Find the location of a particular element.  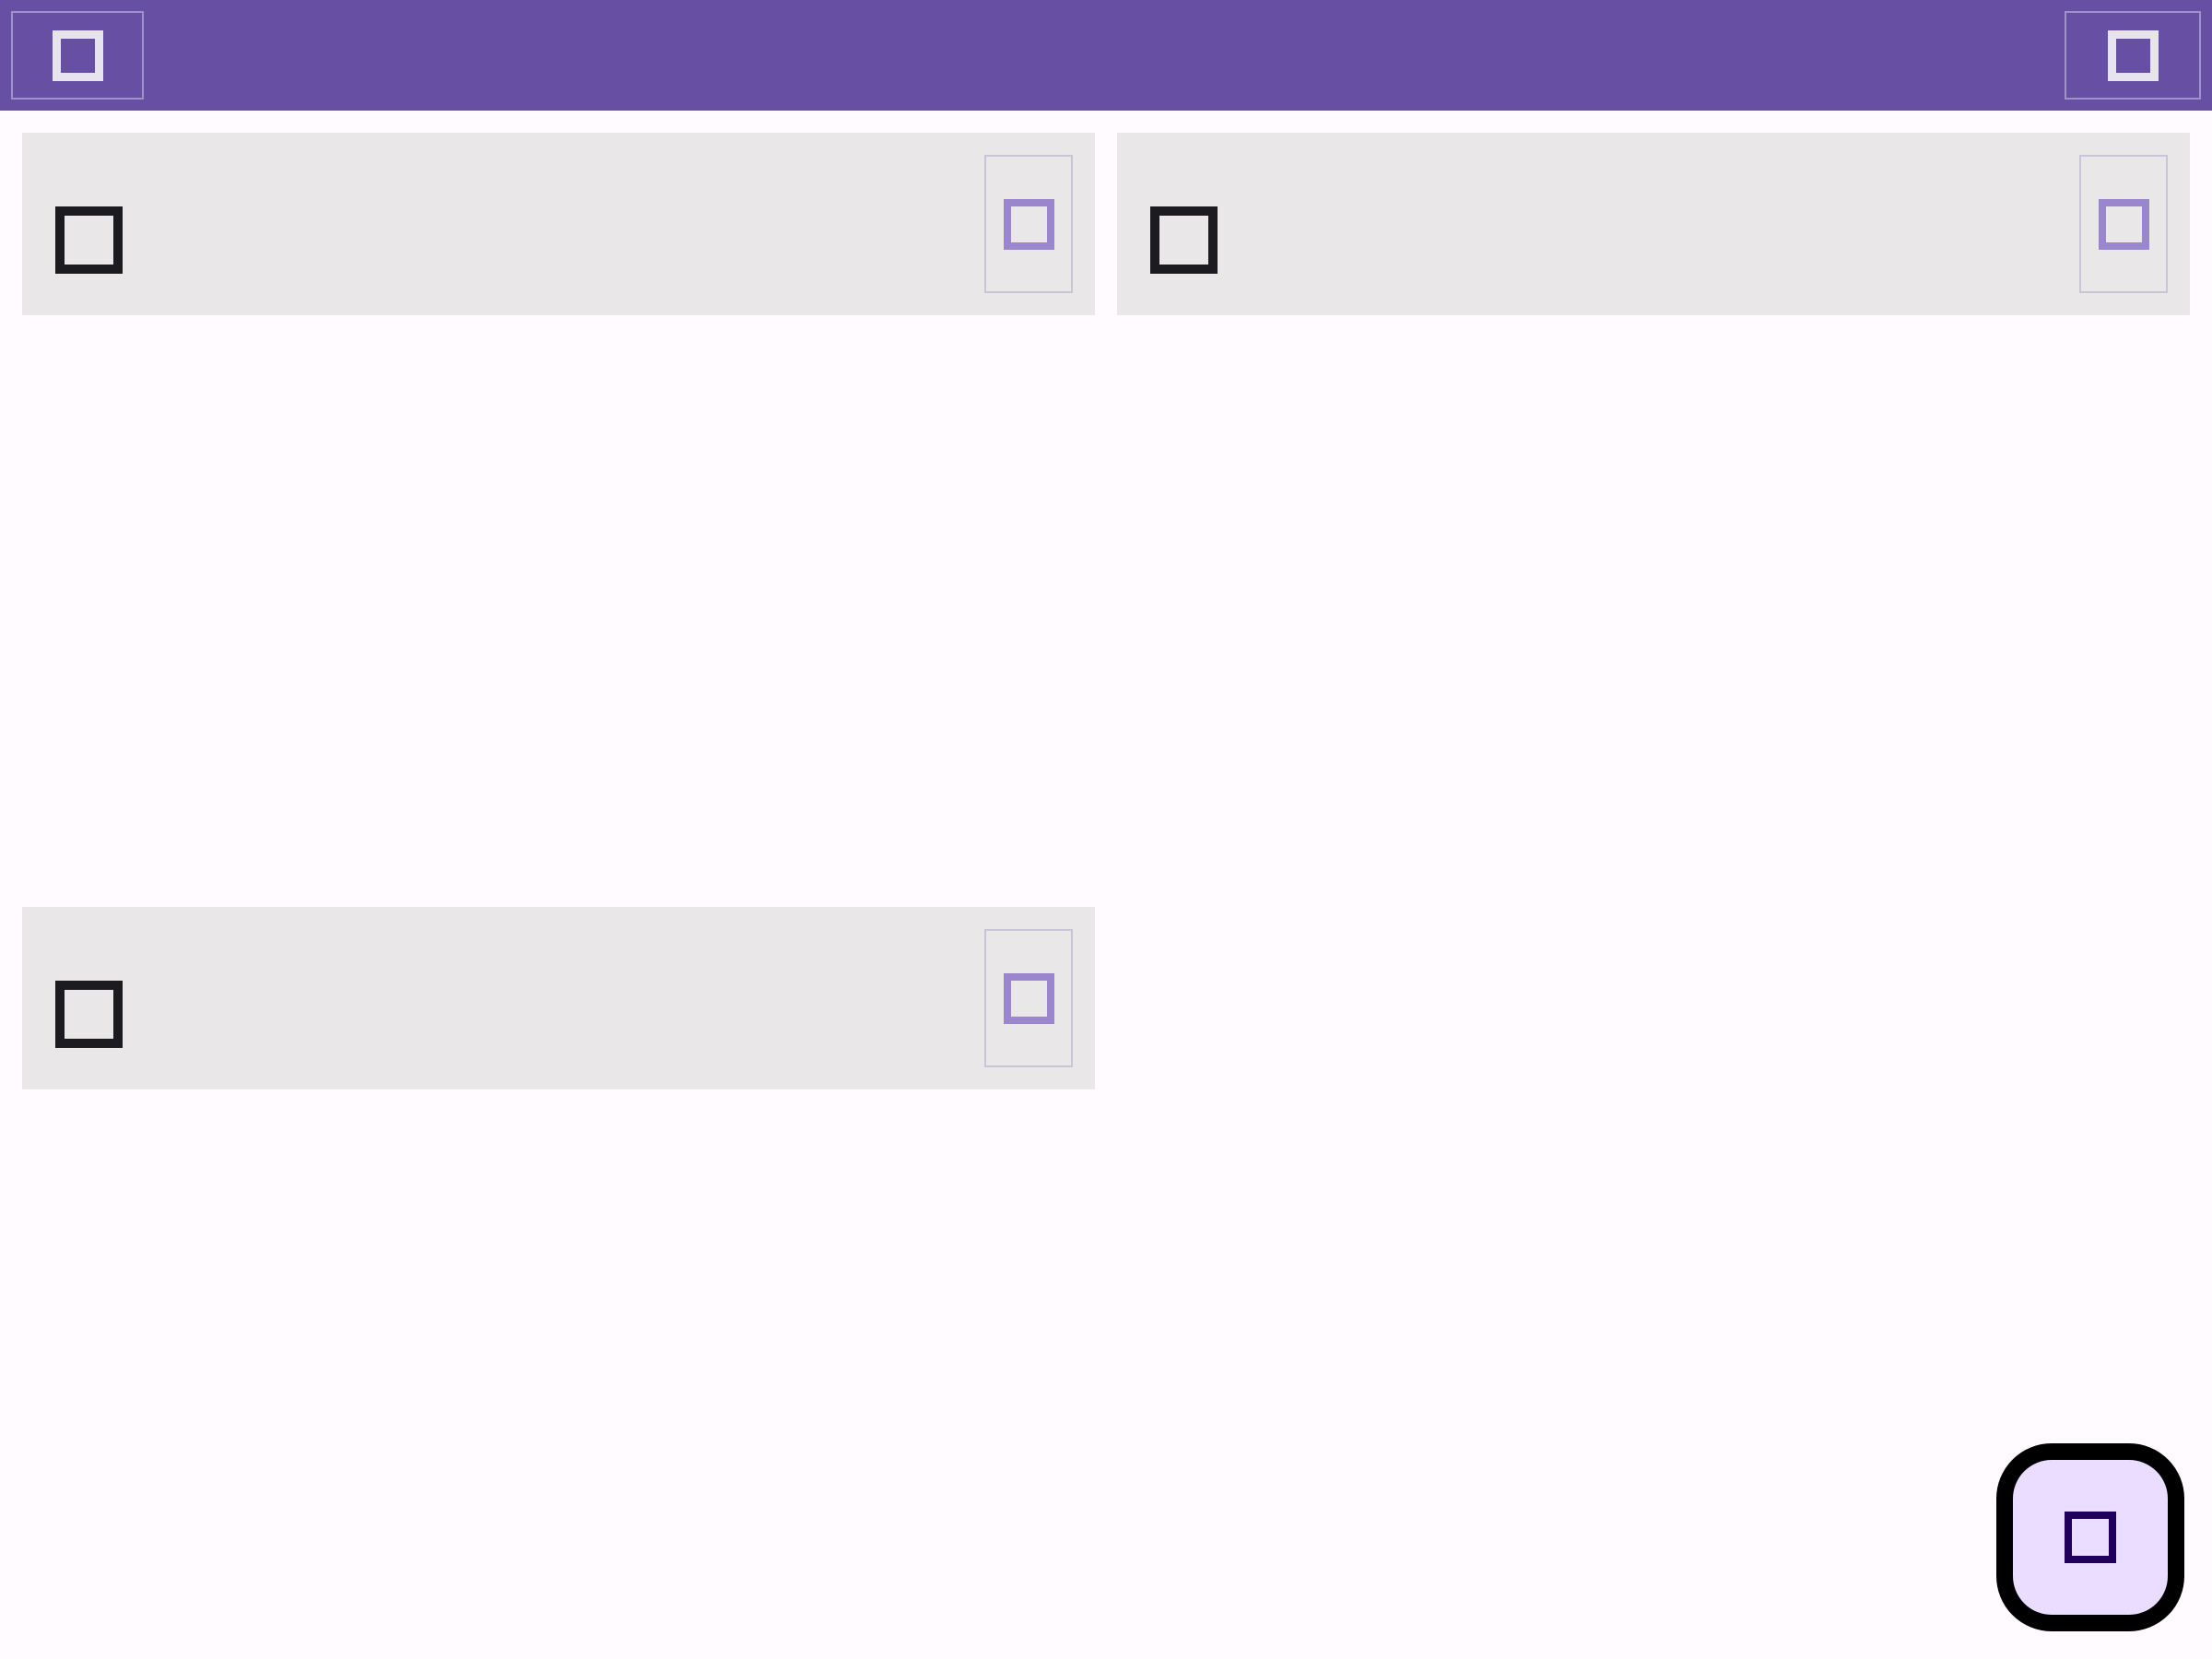

settings-button is located at coordinates (2133, 55).